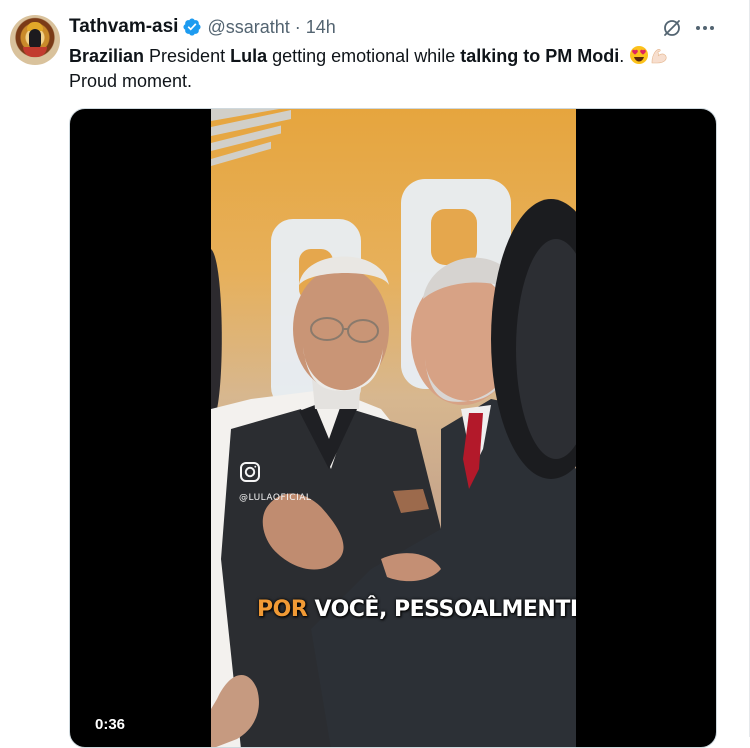  Describe the element at coordinates (131, 81) in the screenshot. I see `tweet-text-line-2: Proud moment.` at that location.